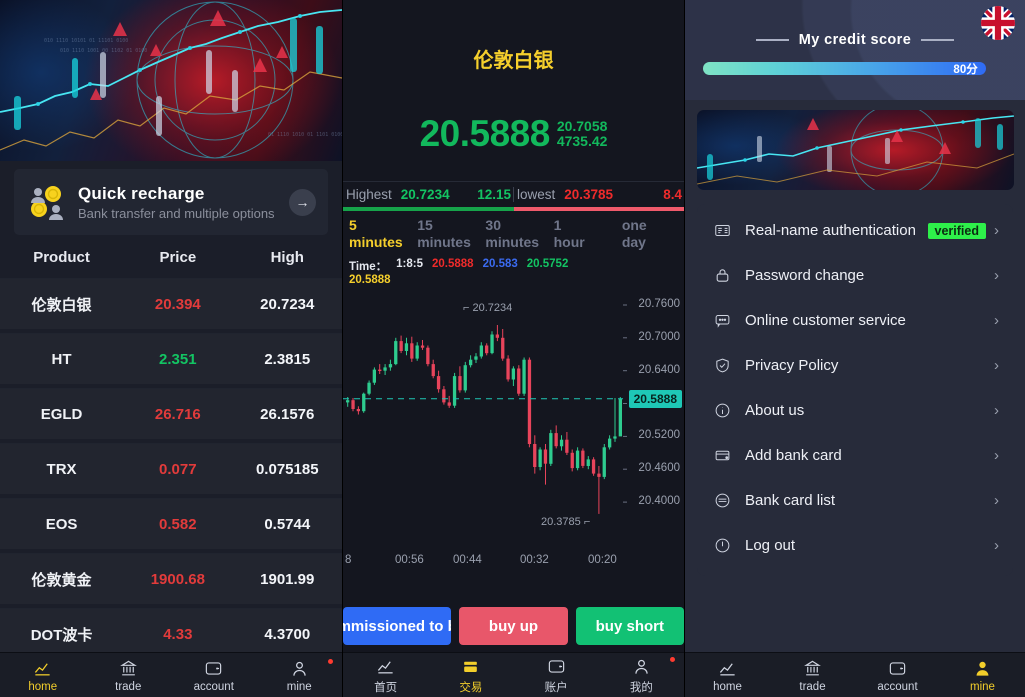  What do you see at coordinates (727, 668) in the screenshot?
I see `chart-line-icon` at bounding box center [727, 668].